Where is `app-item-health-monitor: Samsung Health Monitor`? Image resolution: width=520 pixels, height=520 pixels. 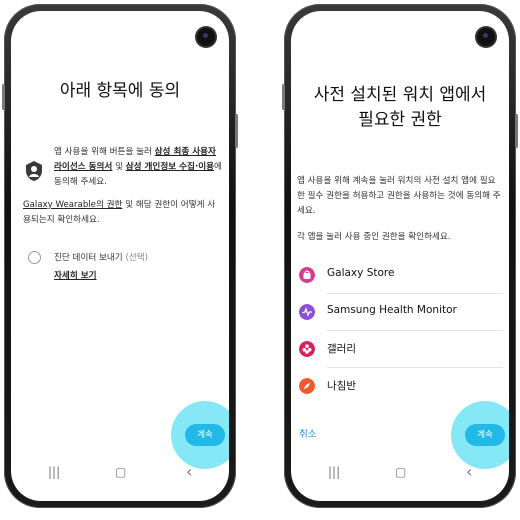
app-item-health-monitor: Samsung Health Monitor is located at coordinates (400, 312).